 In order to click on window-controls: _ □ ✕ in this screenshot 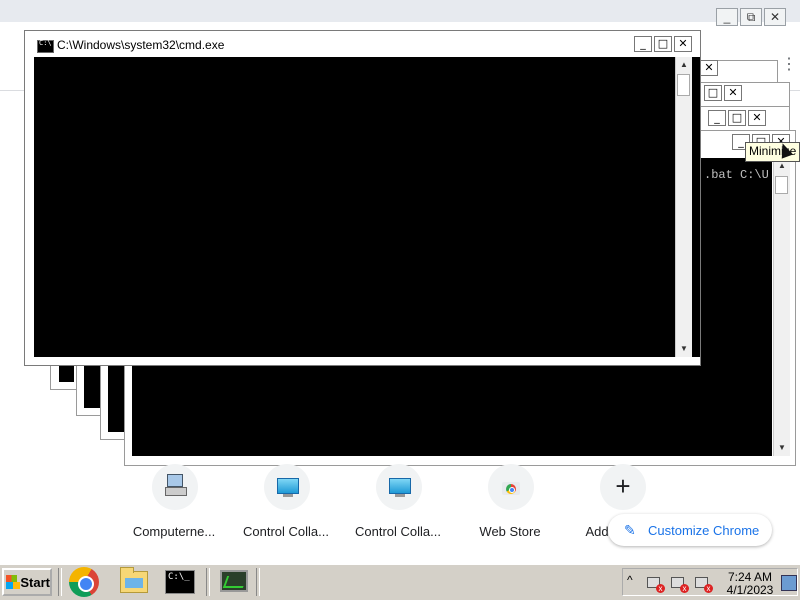, I will do `click(662, 44)`.